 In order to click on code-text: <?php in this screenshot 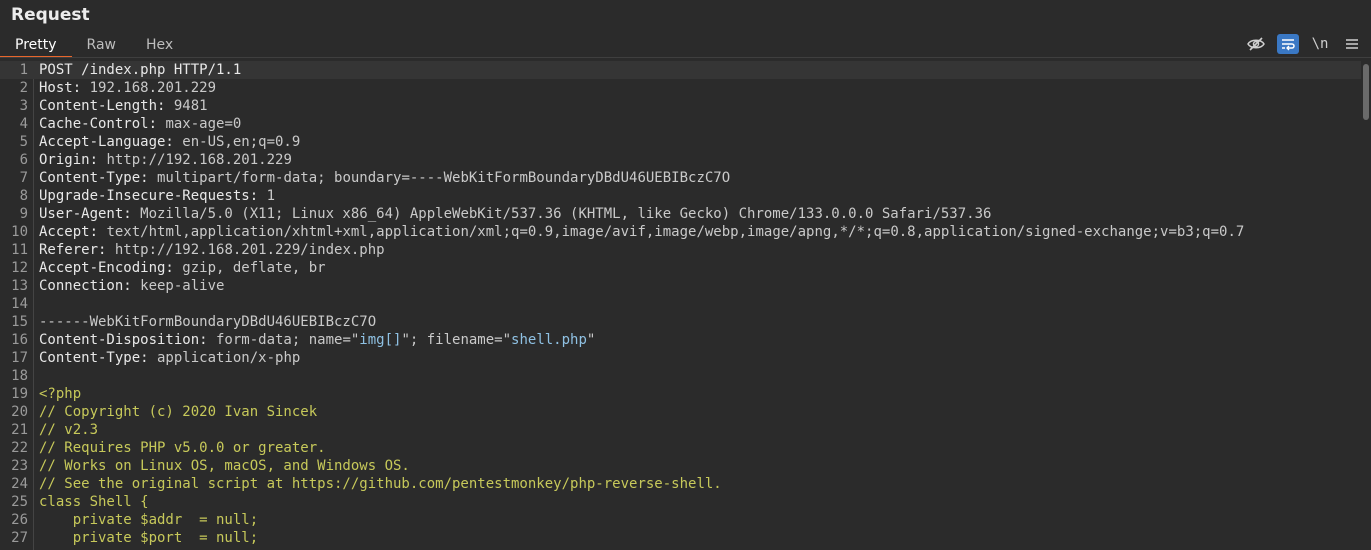, I will do `click(60, 394)`.